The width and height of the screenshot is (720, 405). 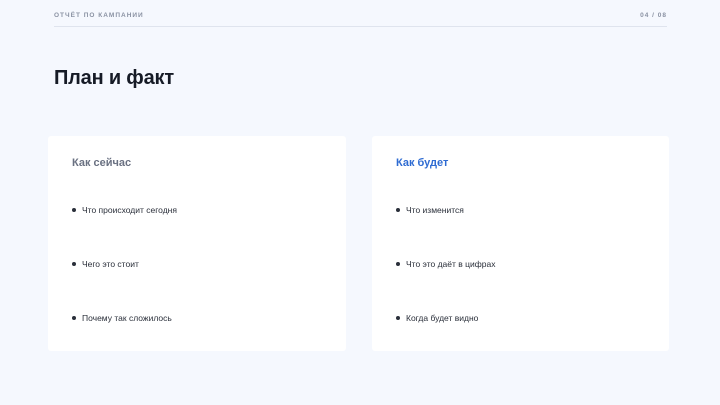 What do you see at coordinates (99, 15) in the screenshot?
I see `section-label: ОТЧЁТ ПО КАМПАНИИ` at bounding box center [99, 15].